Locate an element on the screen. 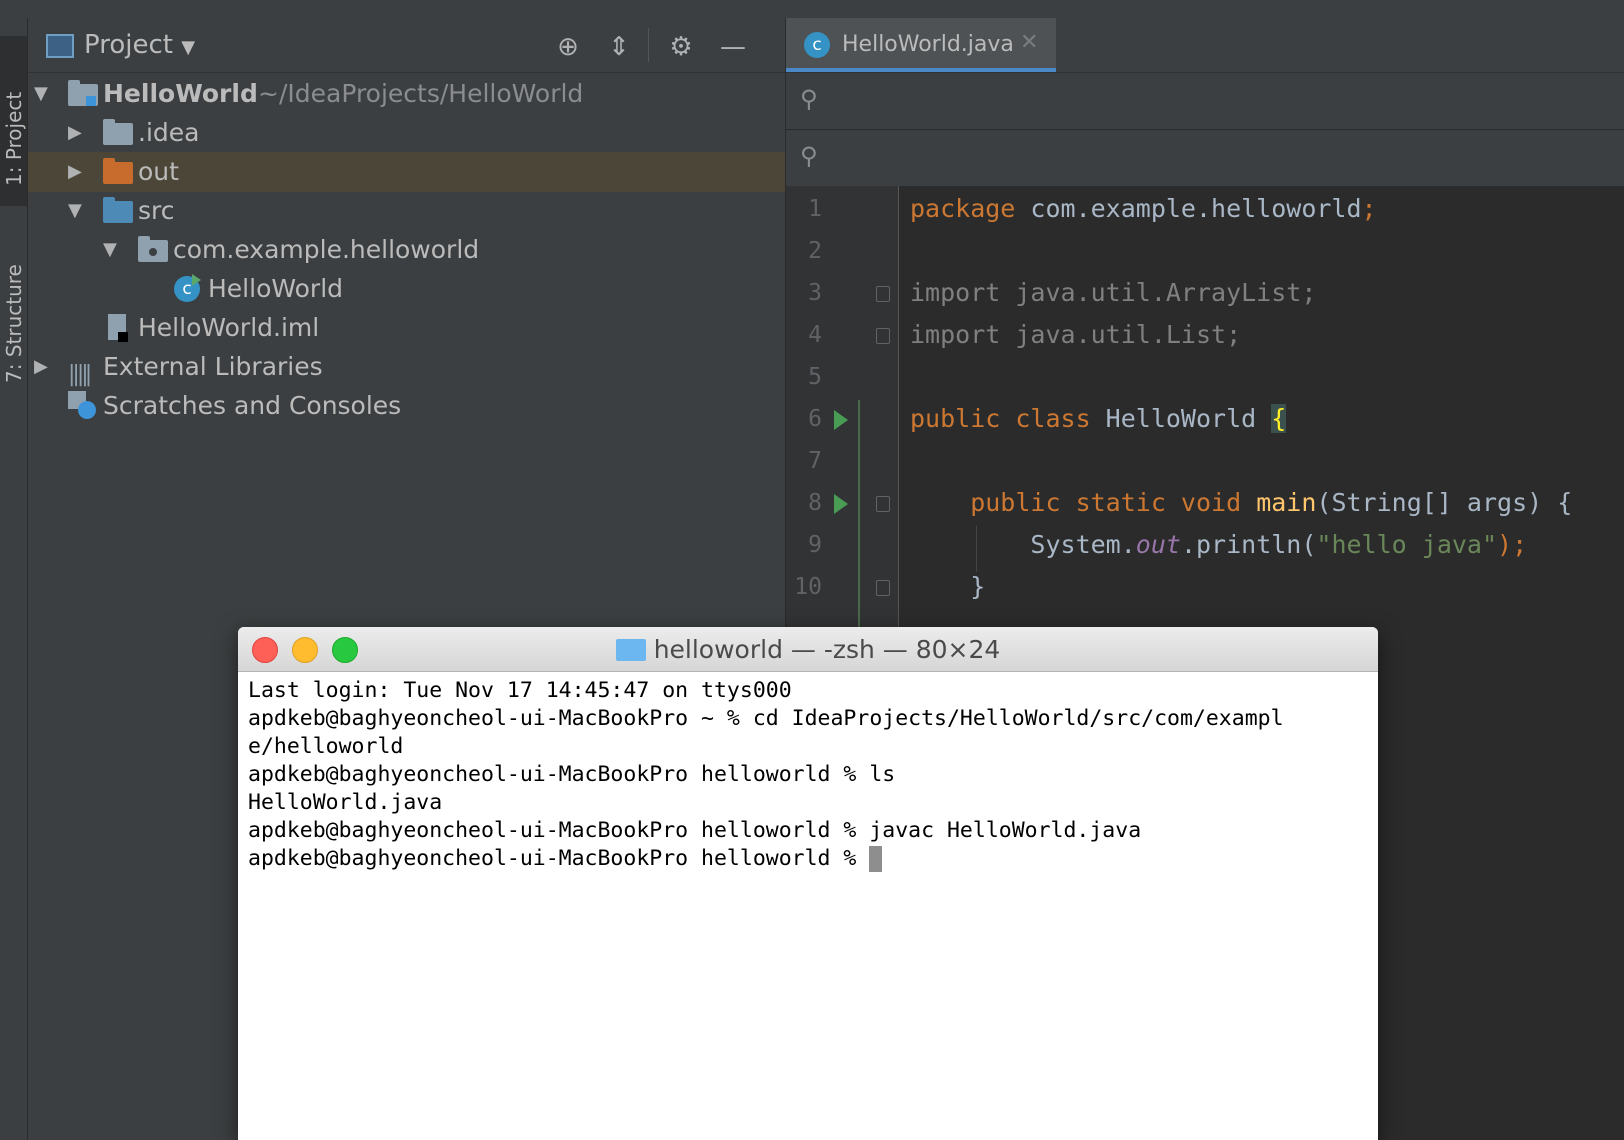  code-text: com.example.helloworld is located at coordinates (1188, 208).